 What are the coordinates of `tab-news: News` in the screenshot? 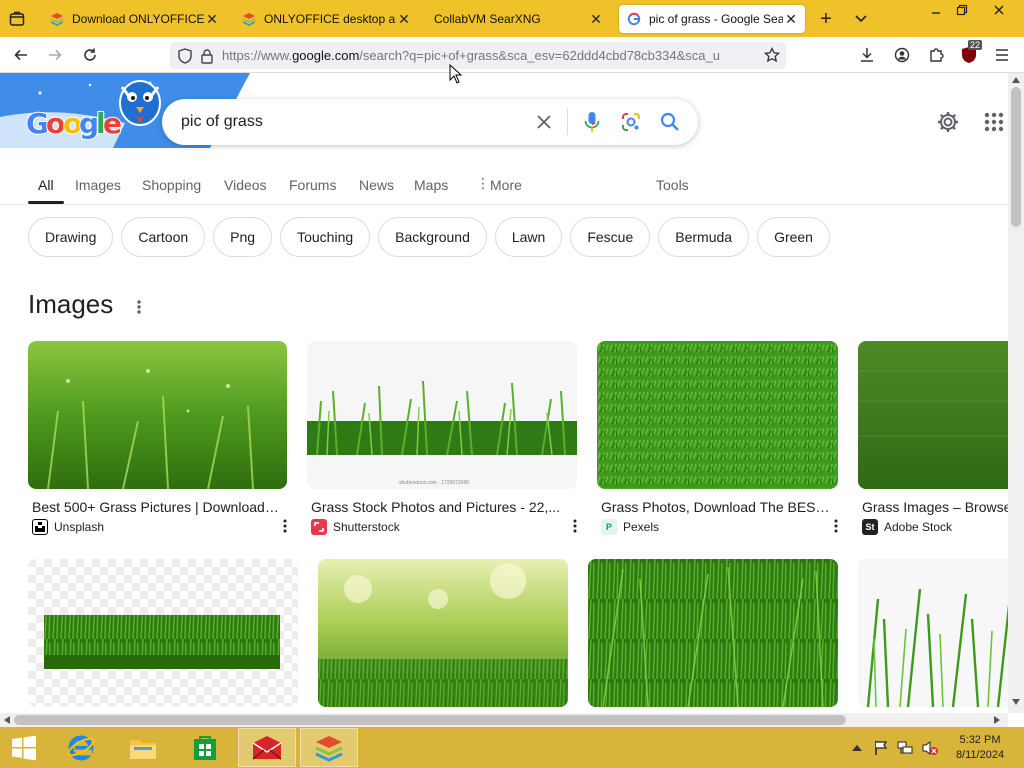 It's located at (376, 185).